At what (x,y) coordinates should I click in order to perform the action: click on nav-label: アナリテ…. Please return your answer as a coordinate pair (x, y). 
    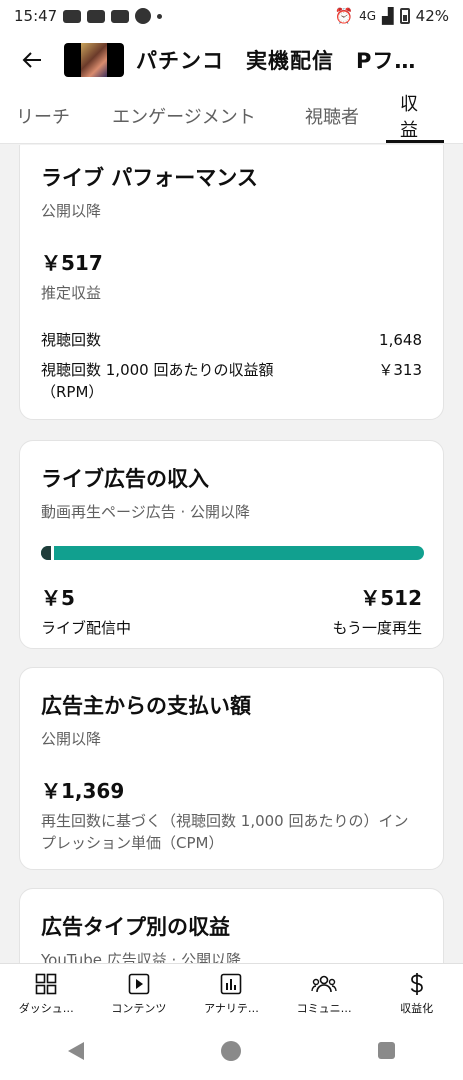
    Looking at the image, I should click on (231, 1008).